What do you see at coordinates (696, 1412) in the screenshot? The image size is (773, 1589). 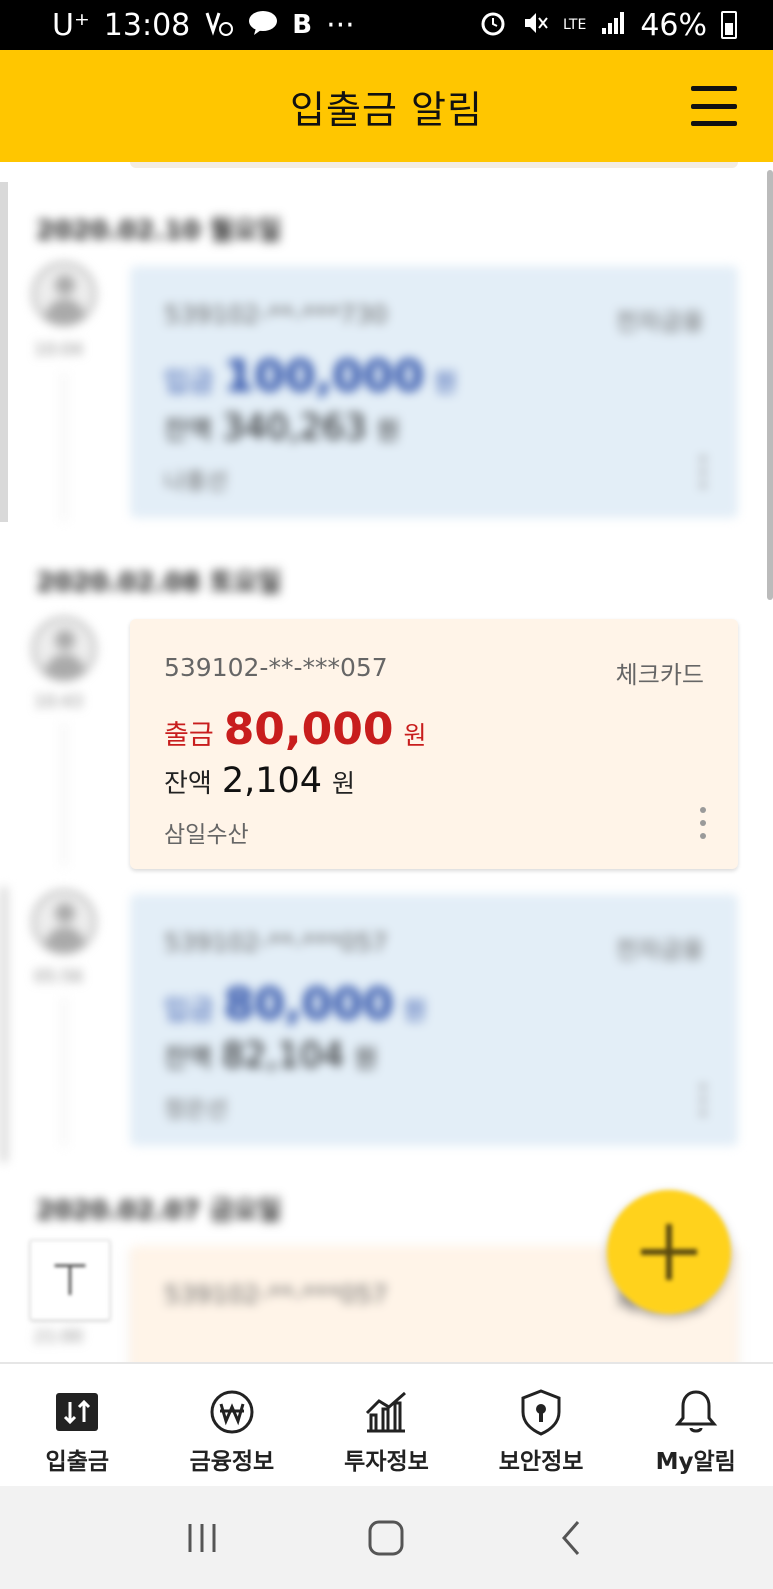 I see `bell-icon` at bounding box center [696, 1412].